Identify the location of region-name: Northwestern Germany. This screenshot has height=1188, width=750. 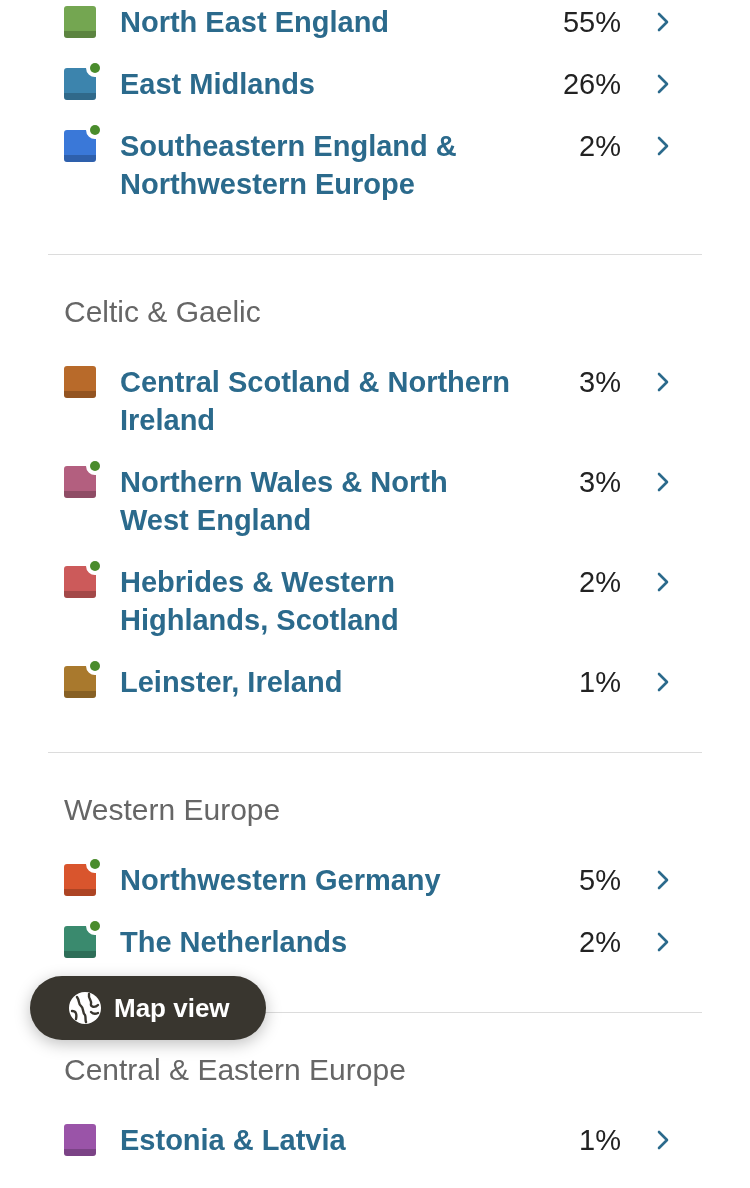
(319, 880).